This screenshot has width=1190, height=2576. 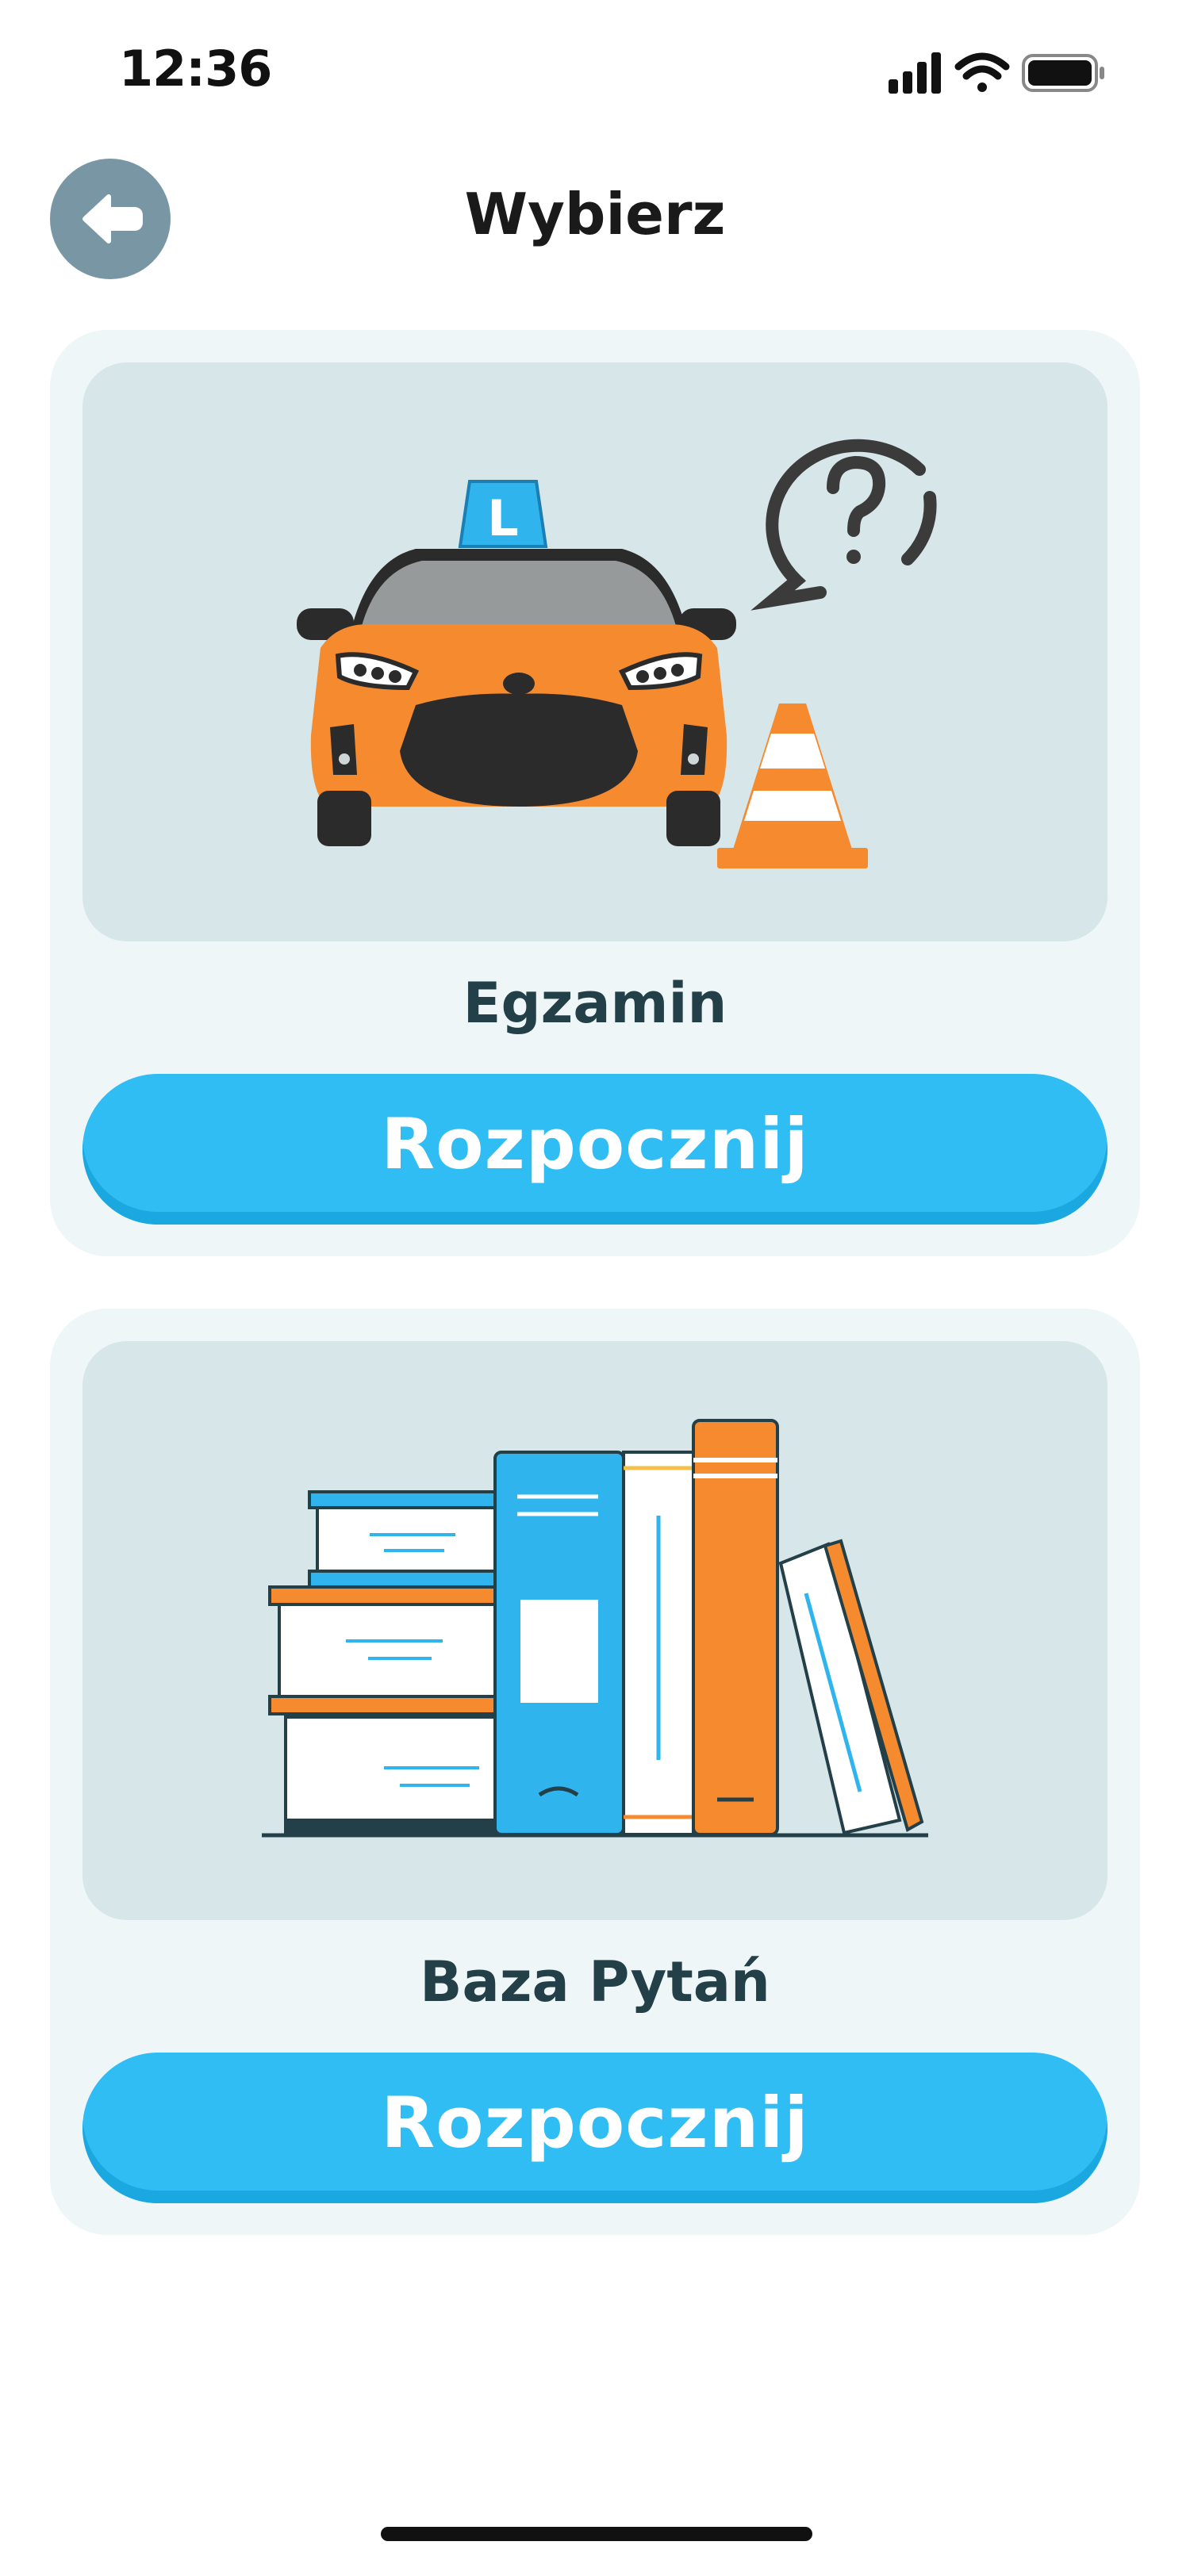 I want to click on question-bubble-icon, so click(x=843, y=525).